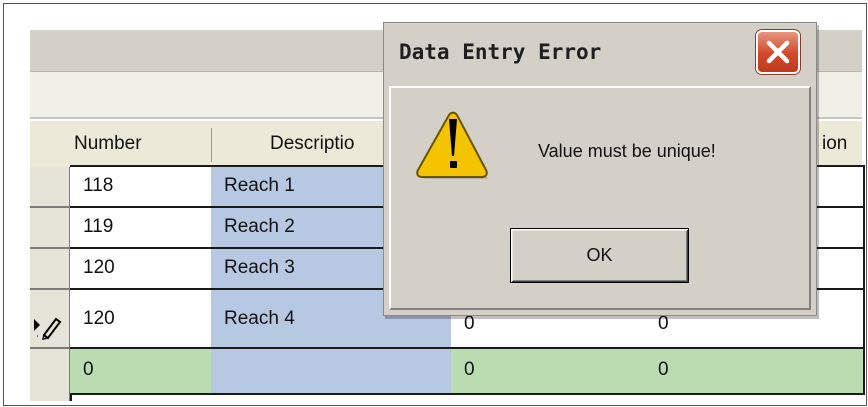 The width and height of the screenshot is (868, 407). What do you see at coordinates (500, 52) in the screenshot?
I see `dialog-title: Data Entry Error` at bounding box center [500, 52].